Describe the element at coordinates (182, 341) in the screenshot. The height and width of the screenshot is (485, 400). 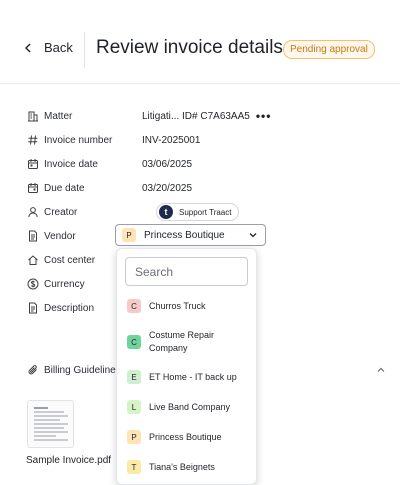
I see `vendor-option-label: Costume Repair Company` at that location.